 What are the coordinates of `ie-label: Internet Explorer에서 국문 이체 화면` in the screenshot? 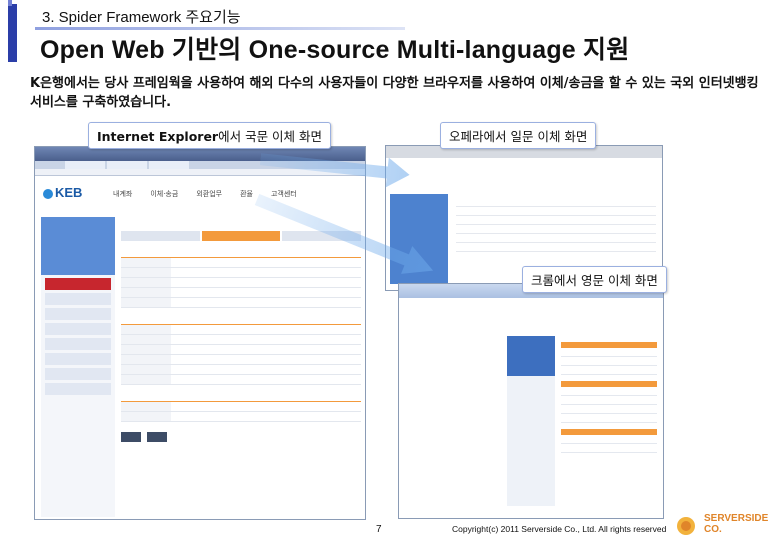 It's located at (210, 135).